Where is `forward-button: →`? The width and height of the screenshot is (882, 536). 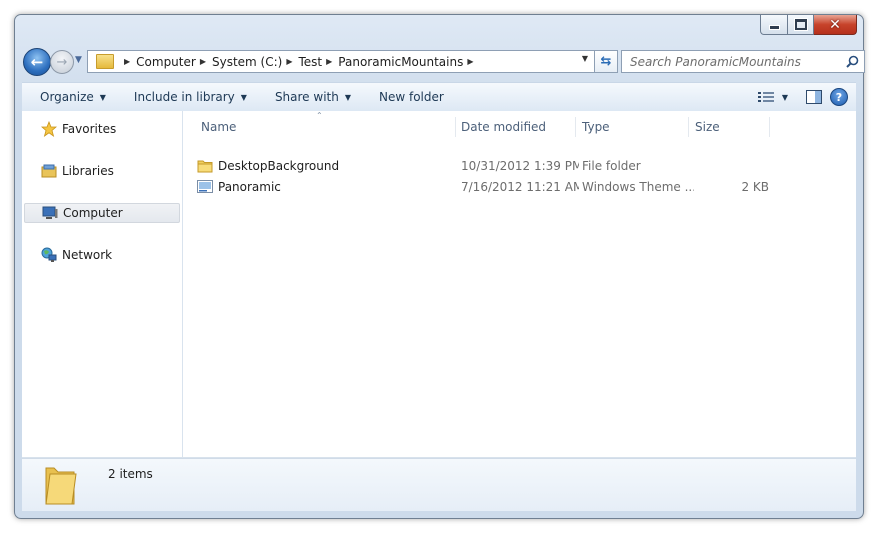 forward-button: → is located at coordinates (62, 62).